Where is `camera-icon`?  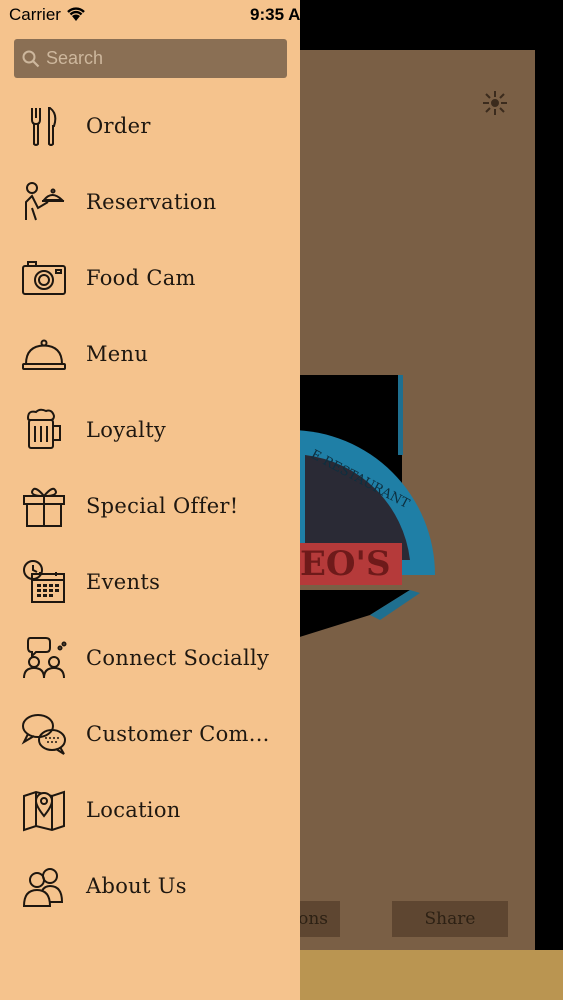
camera-icon is located at coordinates (44, 278).